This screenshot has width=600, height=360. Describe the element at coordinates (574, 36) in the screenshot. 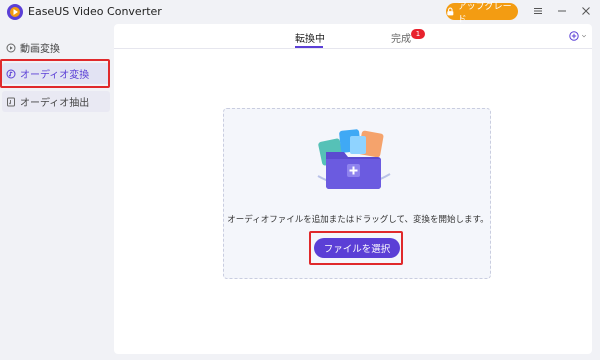

I see `plus-circle-icon` at that location.